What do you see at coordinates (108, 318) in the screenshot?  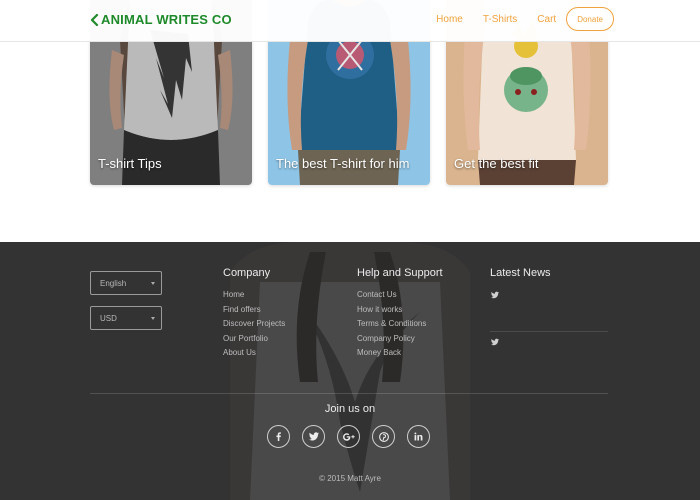 I see `currency-value: USD` at bounding box center [108, 318].